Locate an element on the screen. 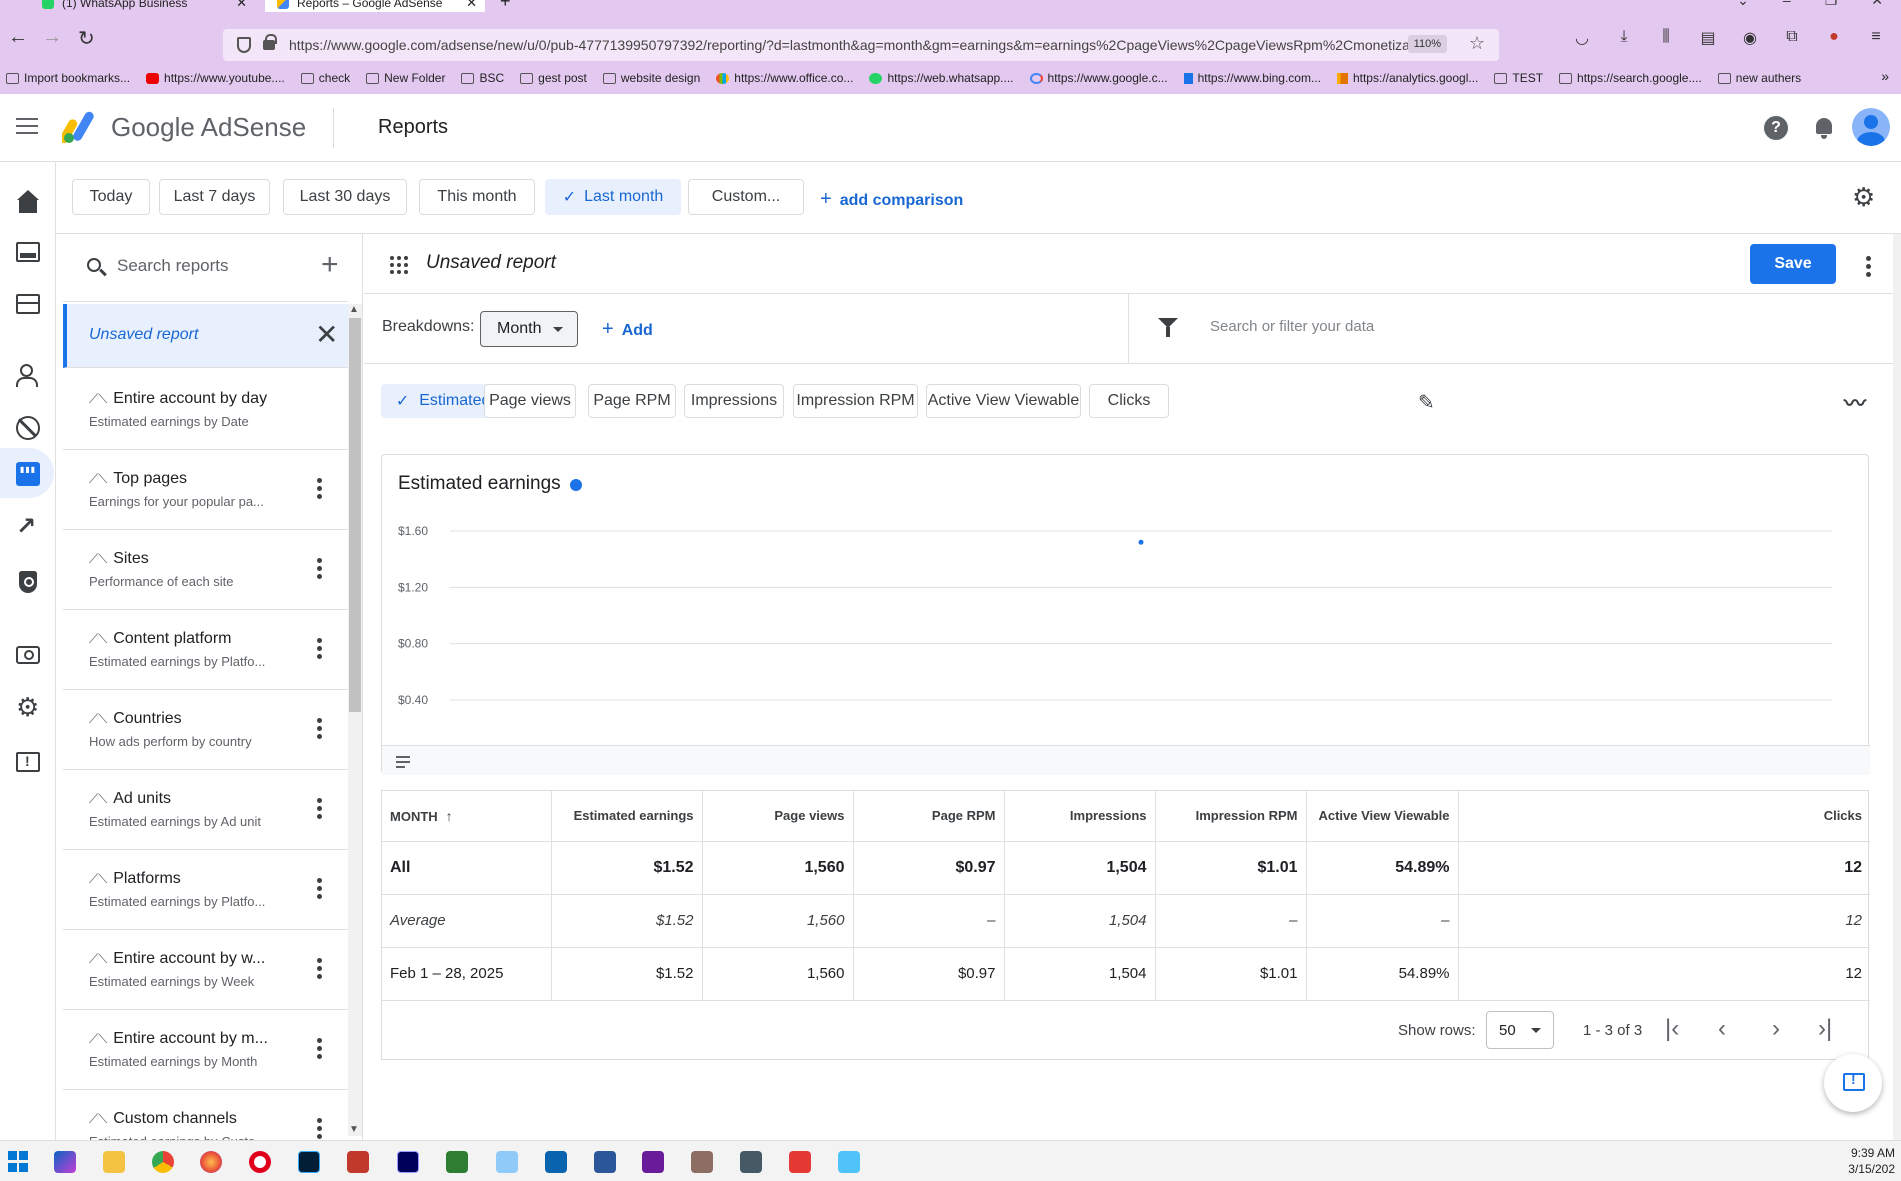 The height and width of the screenshot is (1181, 1901). feedback-icon is located at coordinates (28, 762).